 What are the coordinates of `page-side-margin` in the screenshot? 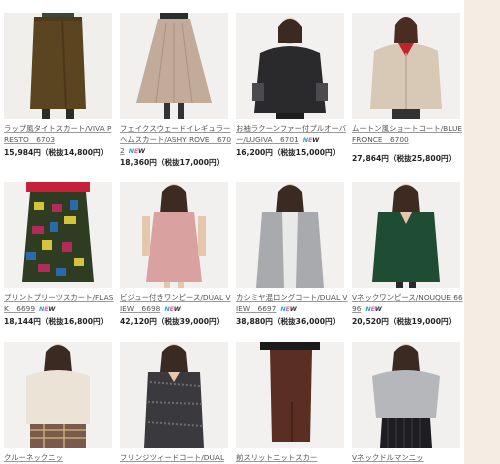 It's located at (482, 232).